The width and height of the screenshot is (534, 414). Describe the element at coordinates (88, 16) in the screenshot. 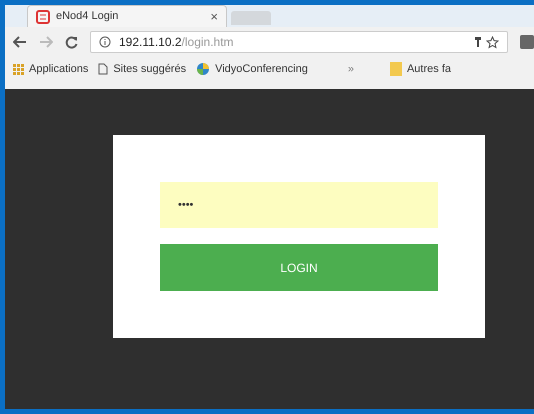

I see `tab-title: eNod4 Login` at that location.